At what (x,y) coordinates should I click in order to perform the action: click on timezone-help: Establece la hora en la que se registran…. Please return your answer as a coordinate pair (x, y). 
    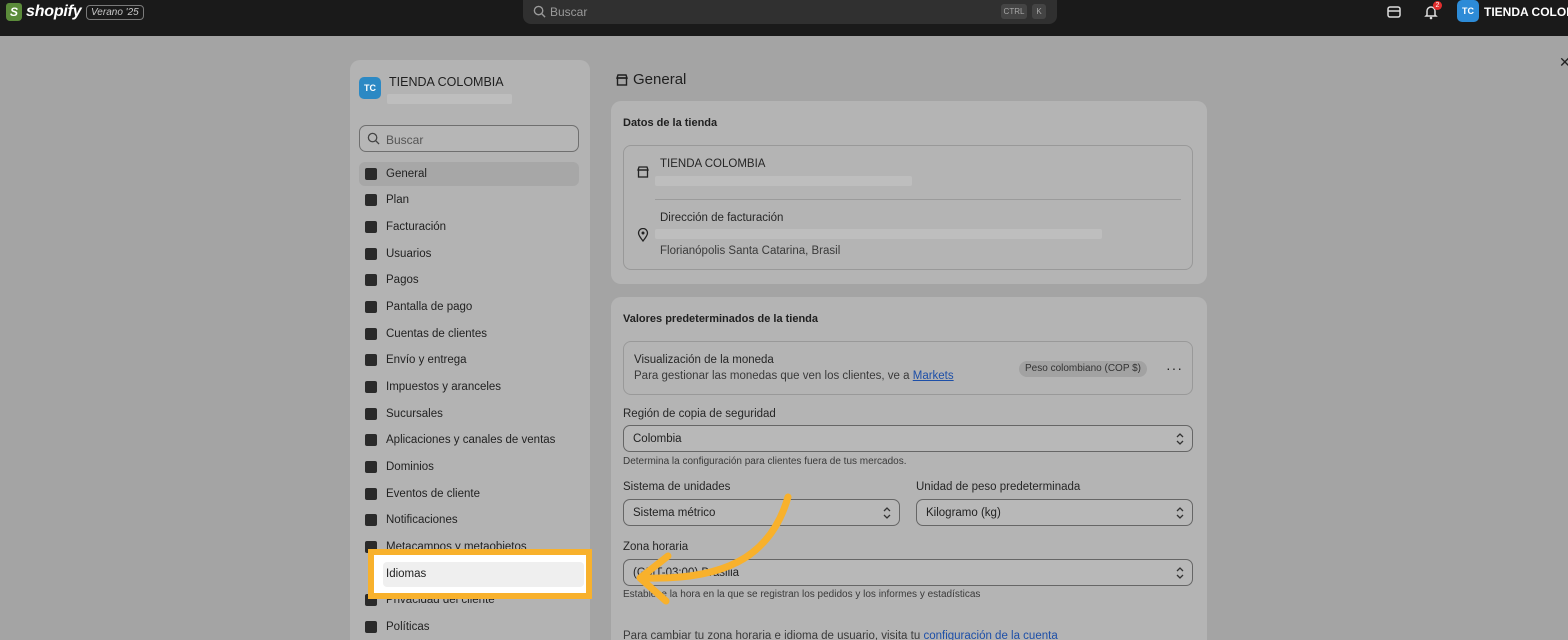
    Looking at the image, I should click on (802, 594).